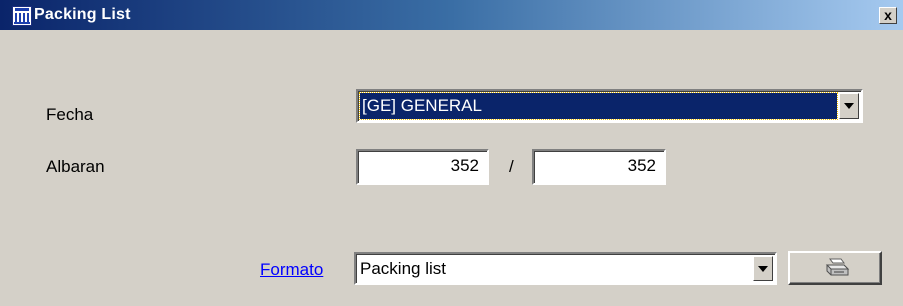 This screenshot has width=903, height=306. I want to click on close-button: x, so click(888, 15).